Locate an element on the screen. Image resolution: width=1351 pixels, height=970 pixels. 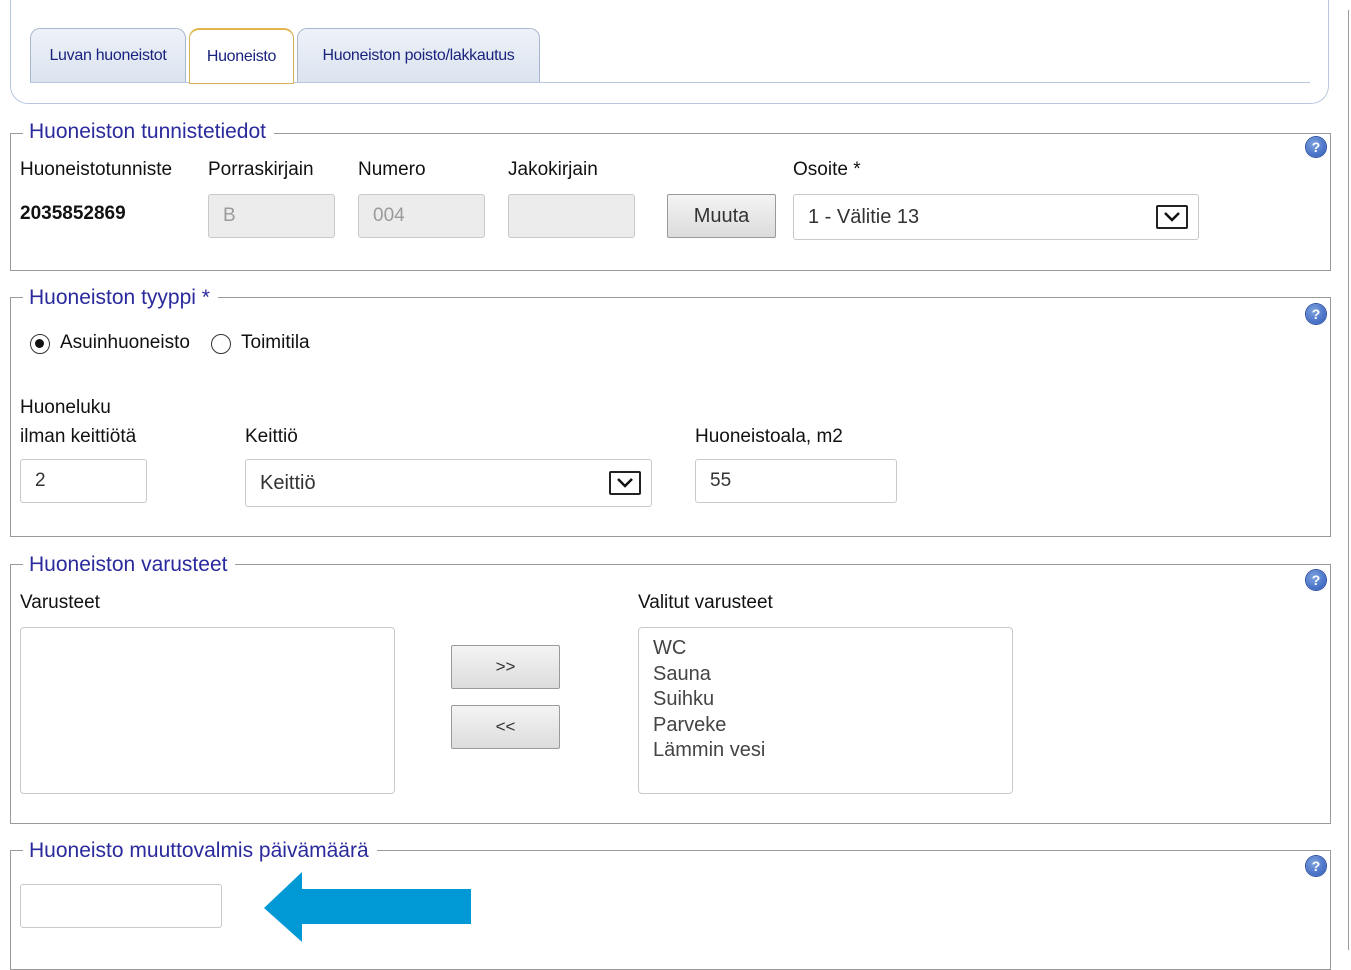
selected-equipment-list: WC Sauna Suihku Parveke Lämmin vesi is located at coordinates (825, 710).